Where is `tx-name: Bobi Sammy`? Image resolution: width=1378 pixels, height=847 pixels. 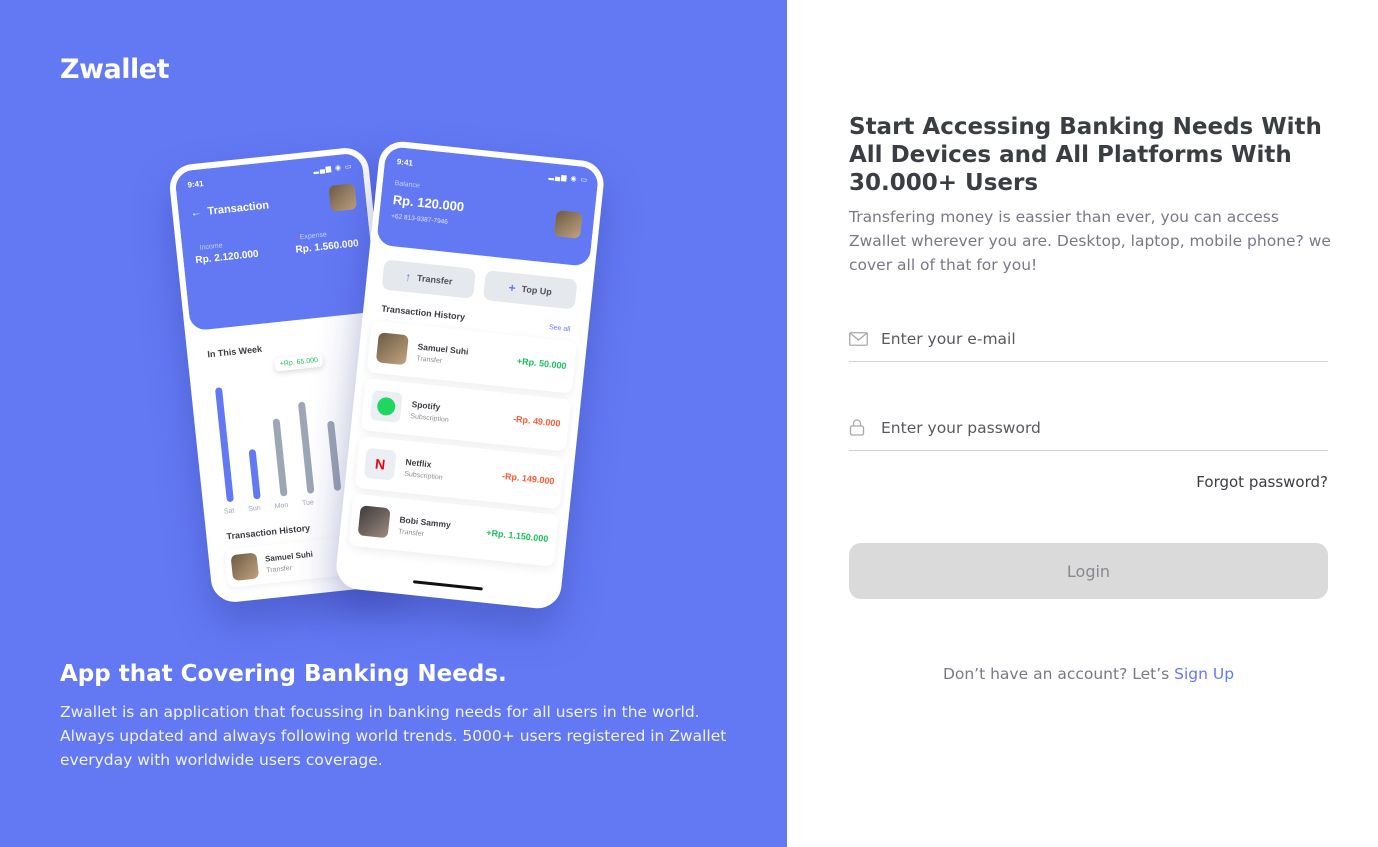
tx-name: Bobi Sammy is located at coordinates (425, 521).